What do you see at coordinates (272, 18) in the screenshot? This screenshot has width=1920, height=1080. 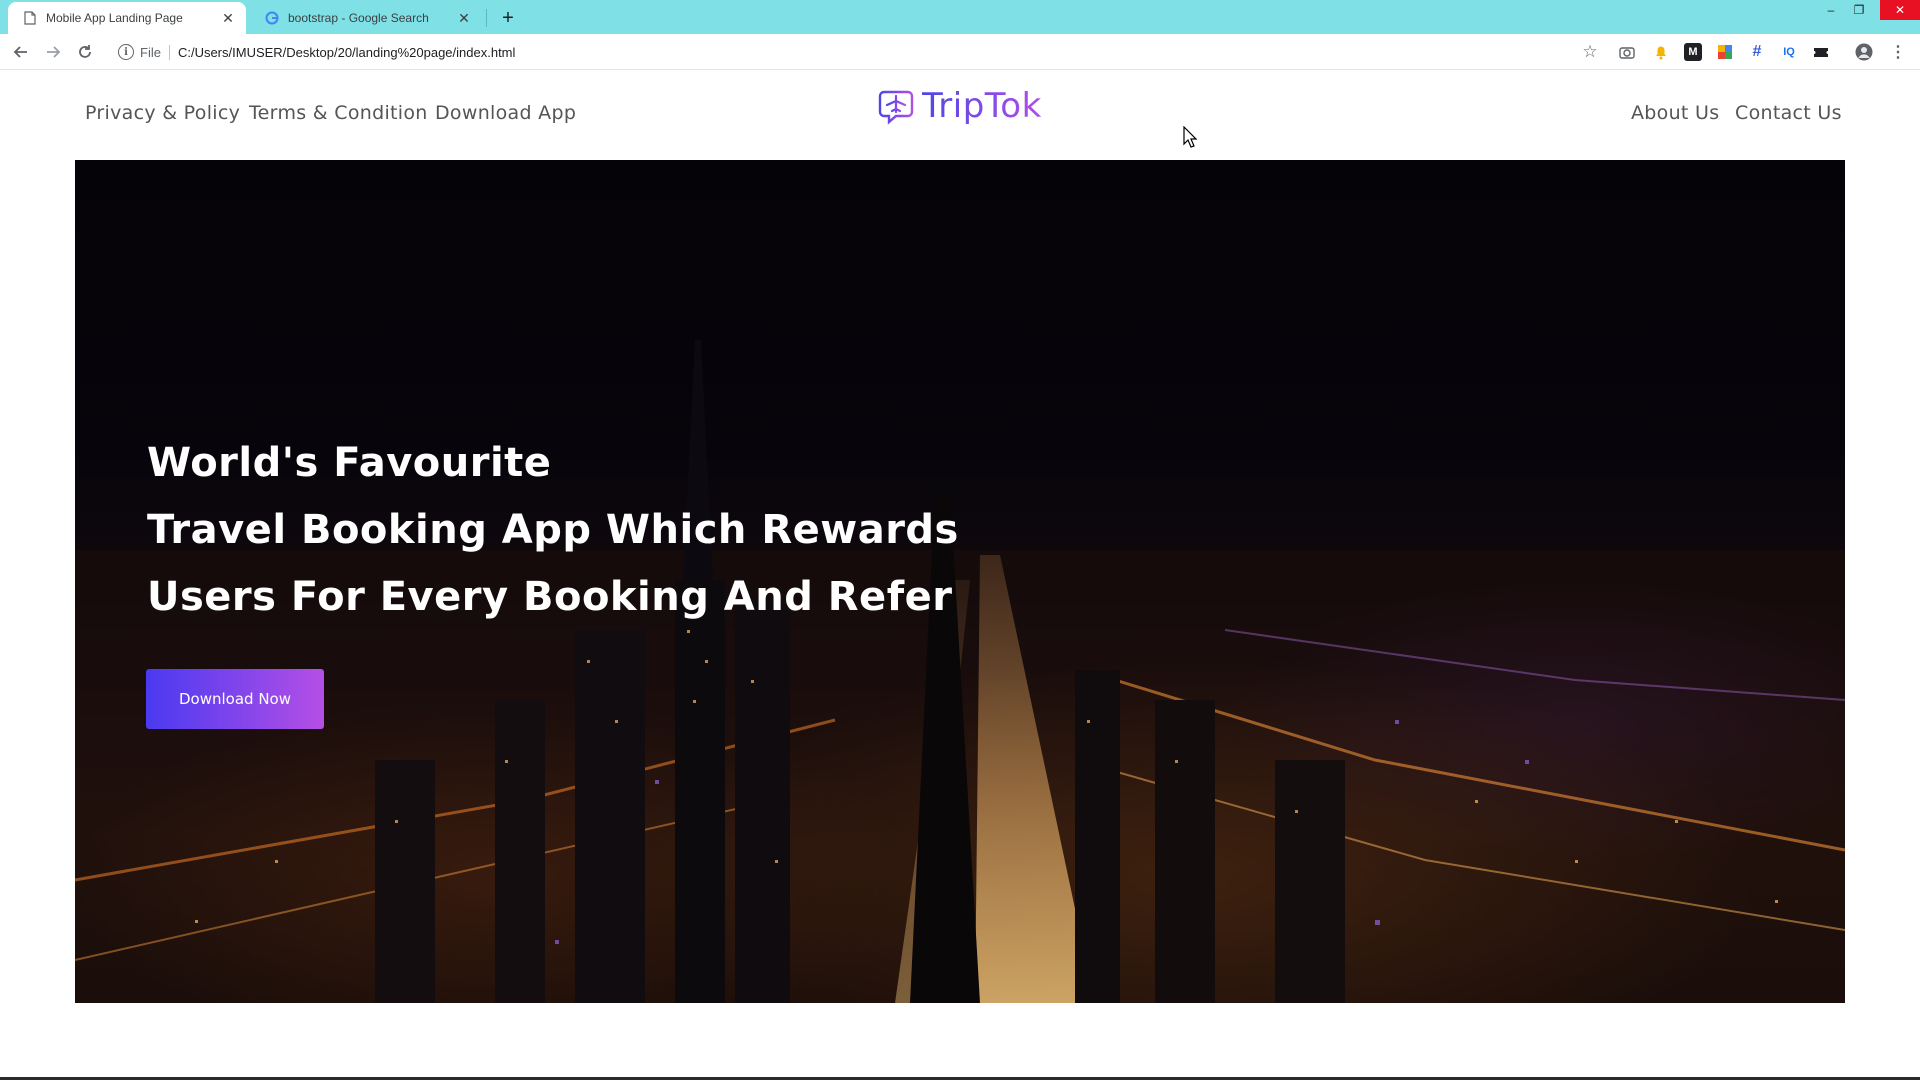 I see `google-icon` at bounding box center [272, 18].